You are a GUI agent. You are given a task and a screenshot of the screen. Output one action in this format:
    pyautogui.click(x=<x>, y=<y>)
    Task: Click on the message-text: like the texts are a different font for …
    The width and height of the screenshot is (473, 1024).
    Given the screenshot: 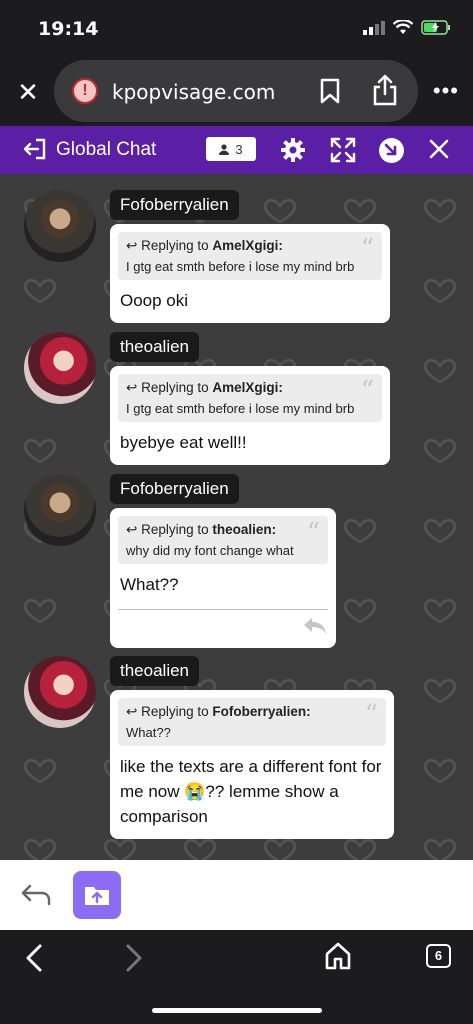 What is the action you would take?
    pyautogui.click(x=251, y=791)
    